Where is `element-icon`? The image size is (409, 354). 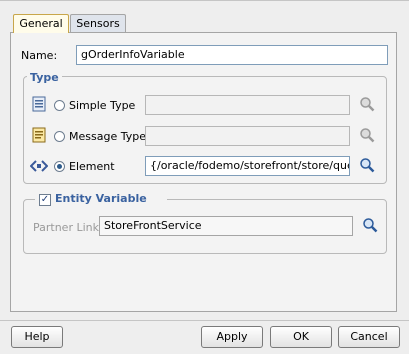
element-icon is located at coordinates (39, 166).